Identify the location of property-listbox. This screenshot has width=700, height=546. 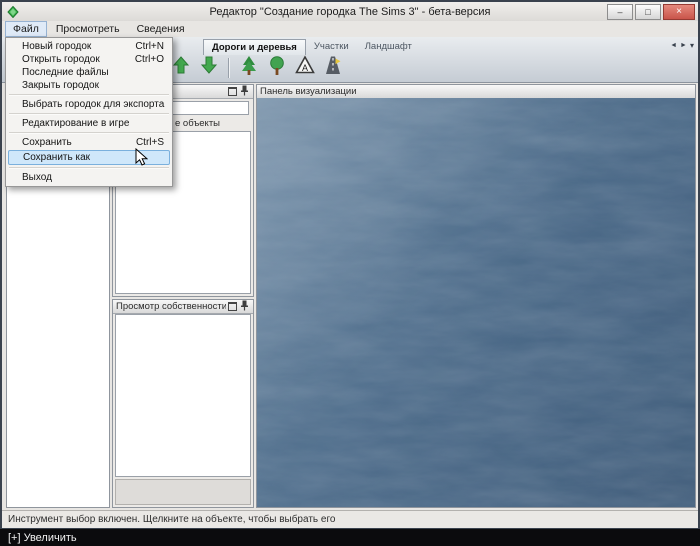
(183, 395).